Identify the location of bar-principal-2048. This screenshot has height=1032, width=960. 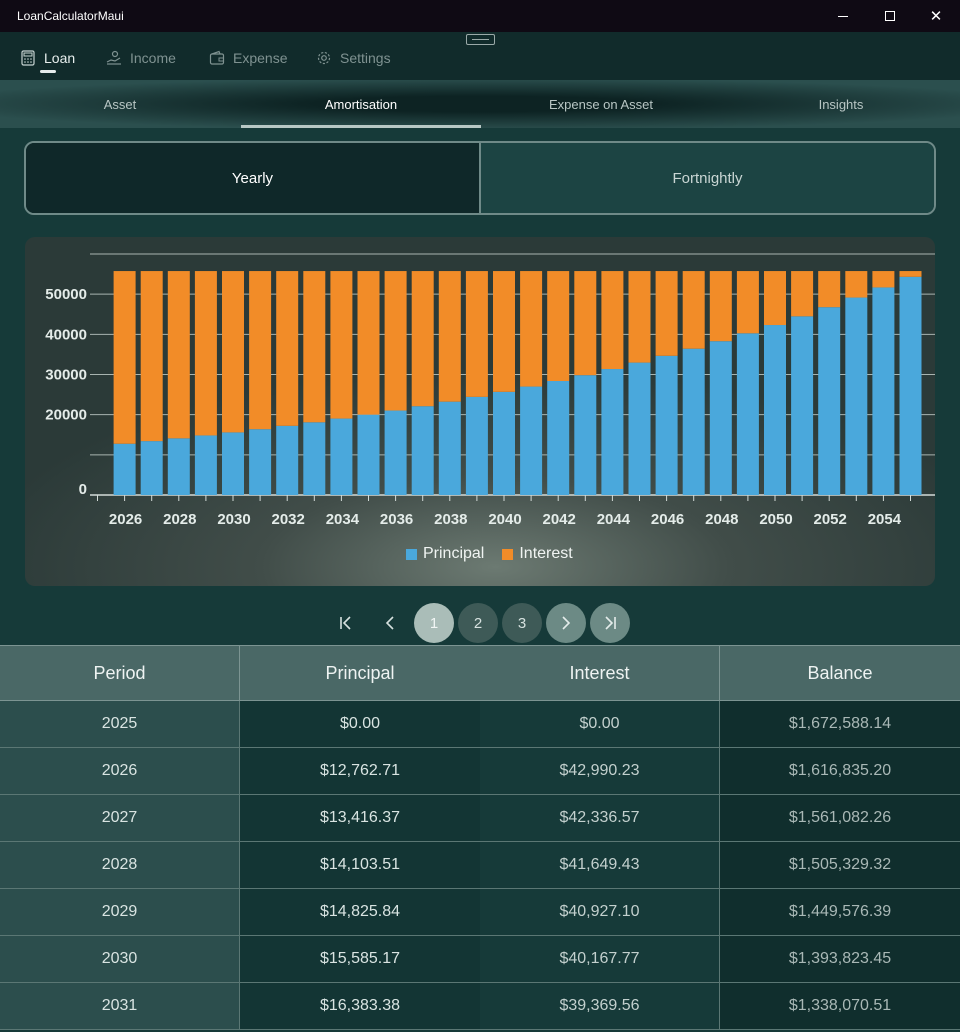
(720, 418).